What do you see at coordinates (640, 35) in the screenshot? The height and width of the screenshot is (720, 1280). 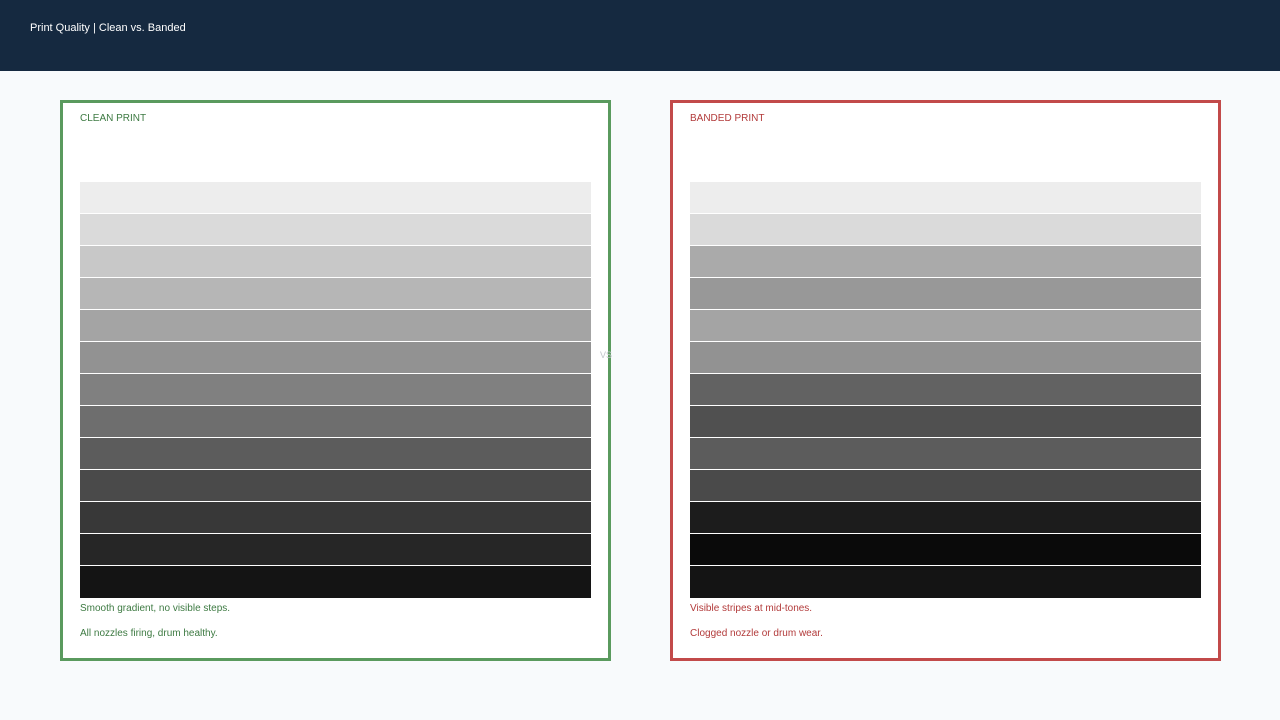 I see `header-bar: Print Quality | Clean vs. Banded` at bounding box center [640, 35].